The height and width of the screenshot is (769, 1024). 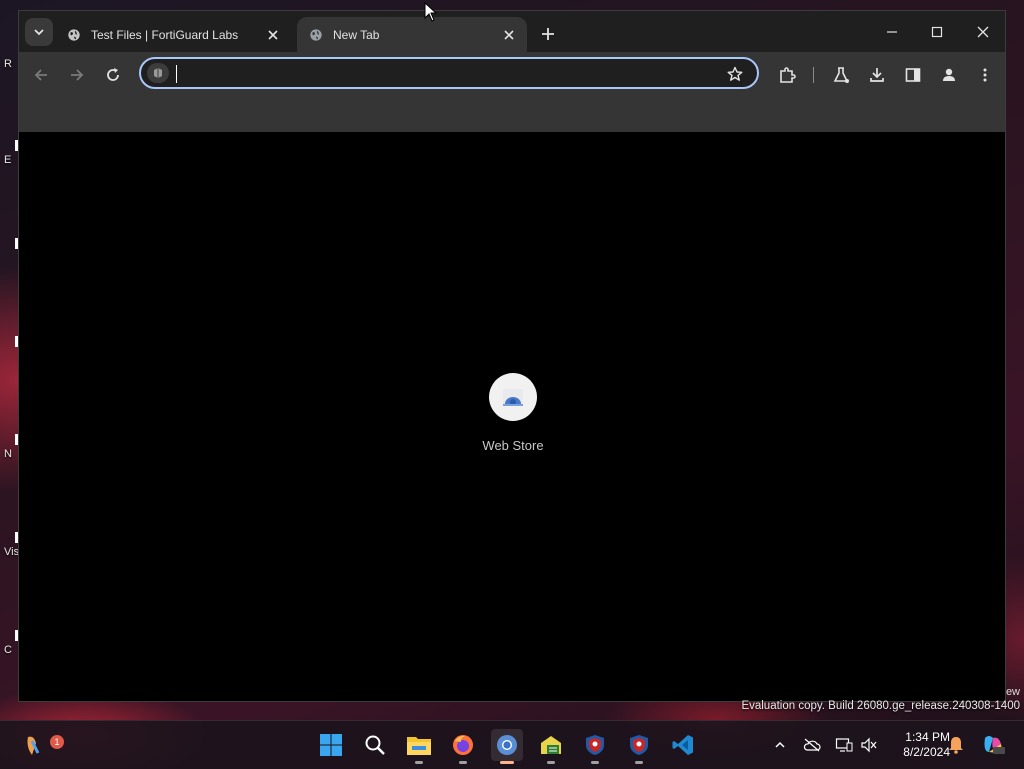 I want to click on download-icon, so click(x=877, y=75).